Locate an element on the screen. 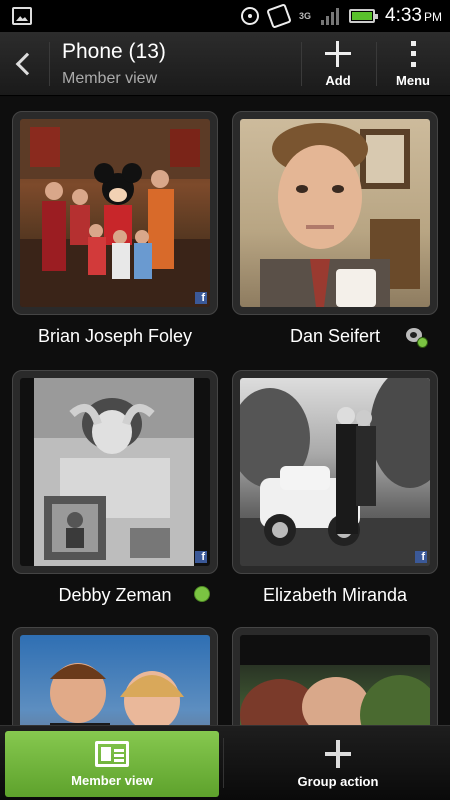 Image resolution: width=450 pixels, height=800 pixels. member-view-tab: Member view is located at coordinates (112, 764).